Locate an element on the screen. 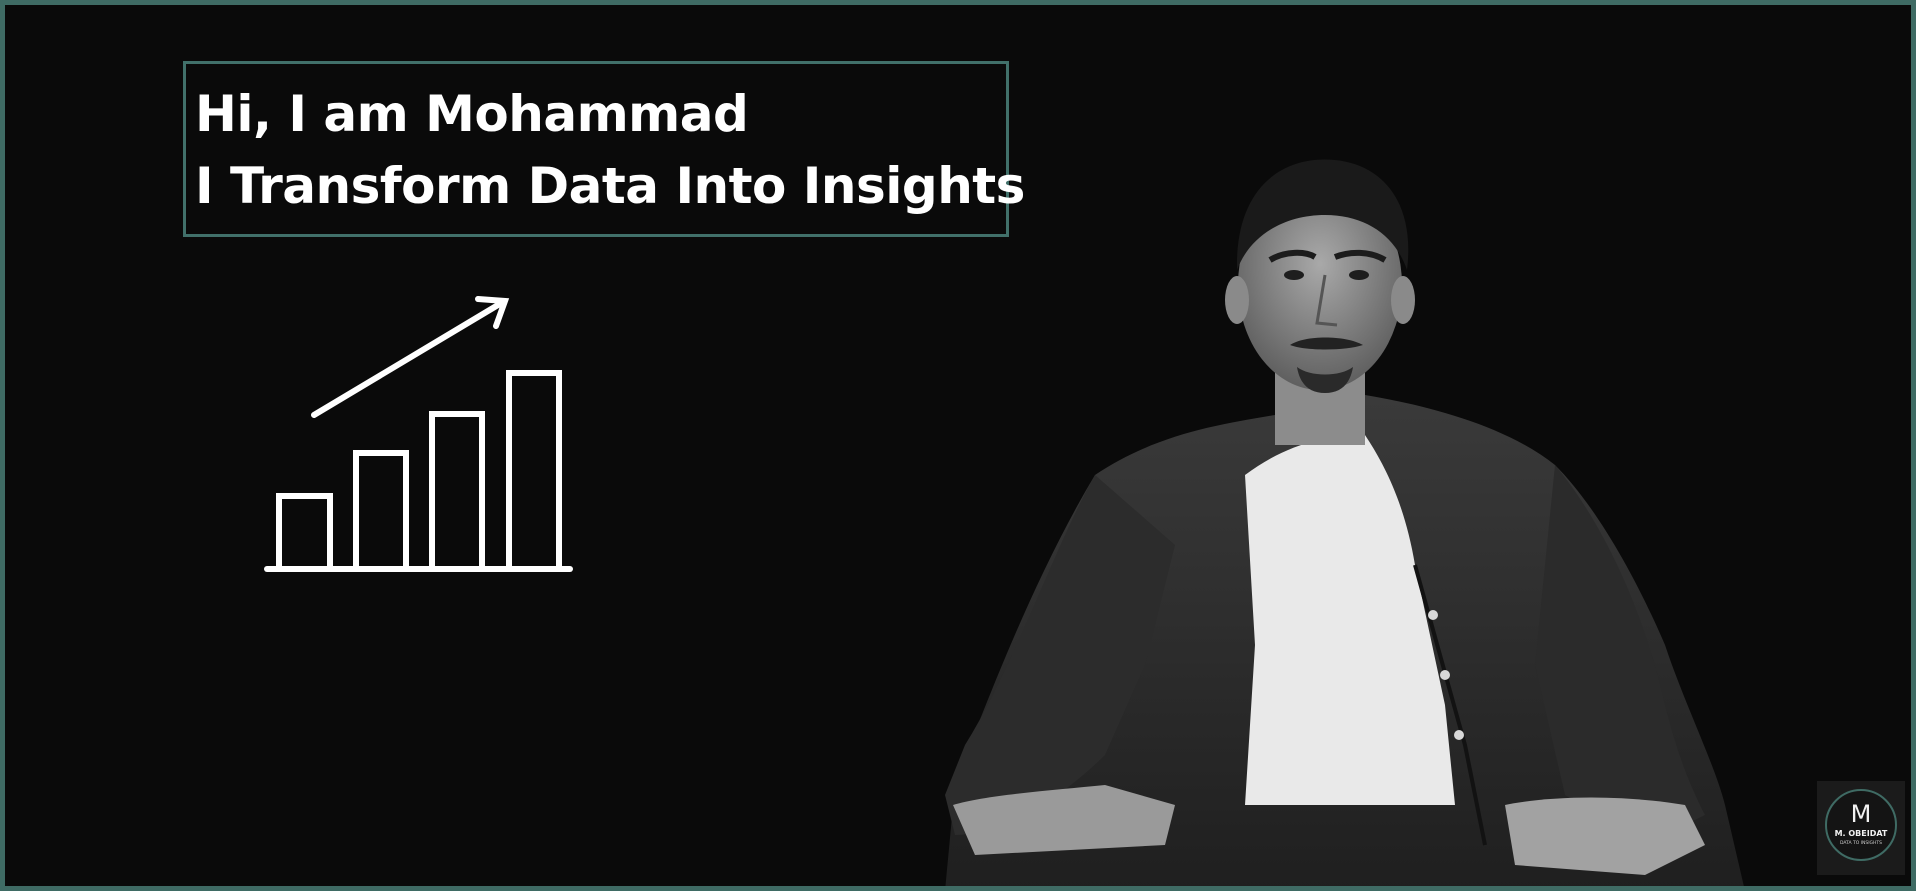  logo-circle: M M. OBEIDAT DATA TO INSIGHTS is located at coordinates (1861, 825).